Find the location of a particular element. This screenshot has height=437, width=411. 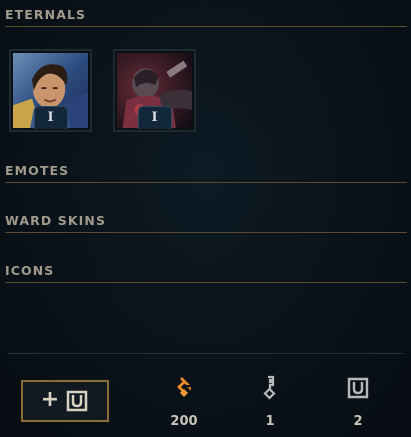

section-header-emotes: EMOTES is located at coordinates (206, 173).